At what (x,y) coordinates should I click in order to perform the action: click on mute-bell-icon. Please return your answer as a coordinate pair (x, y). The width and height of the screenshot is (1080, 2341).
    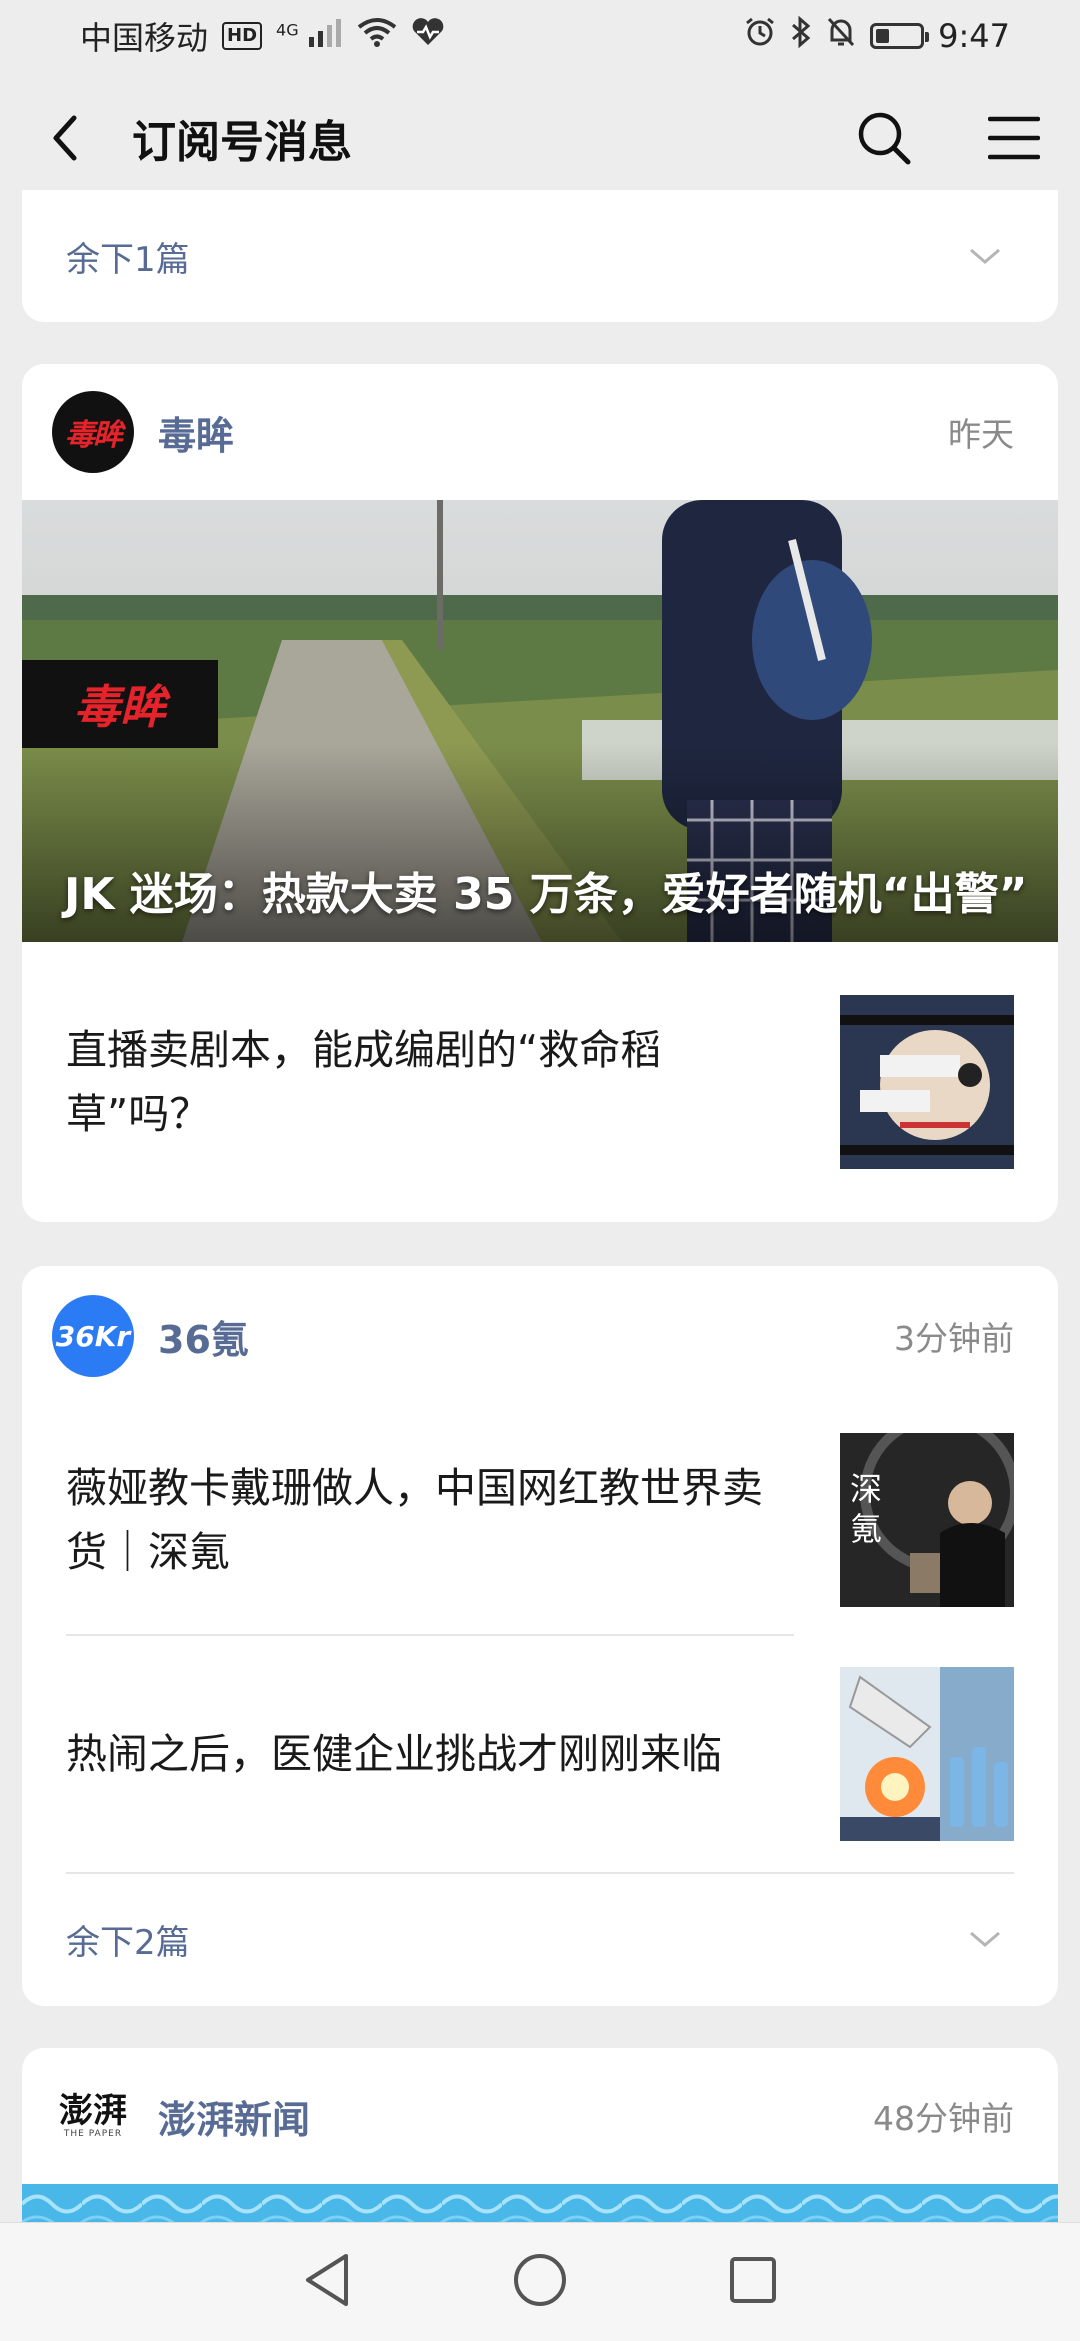
    Looking at the image, I should click on (841, 36).